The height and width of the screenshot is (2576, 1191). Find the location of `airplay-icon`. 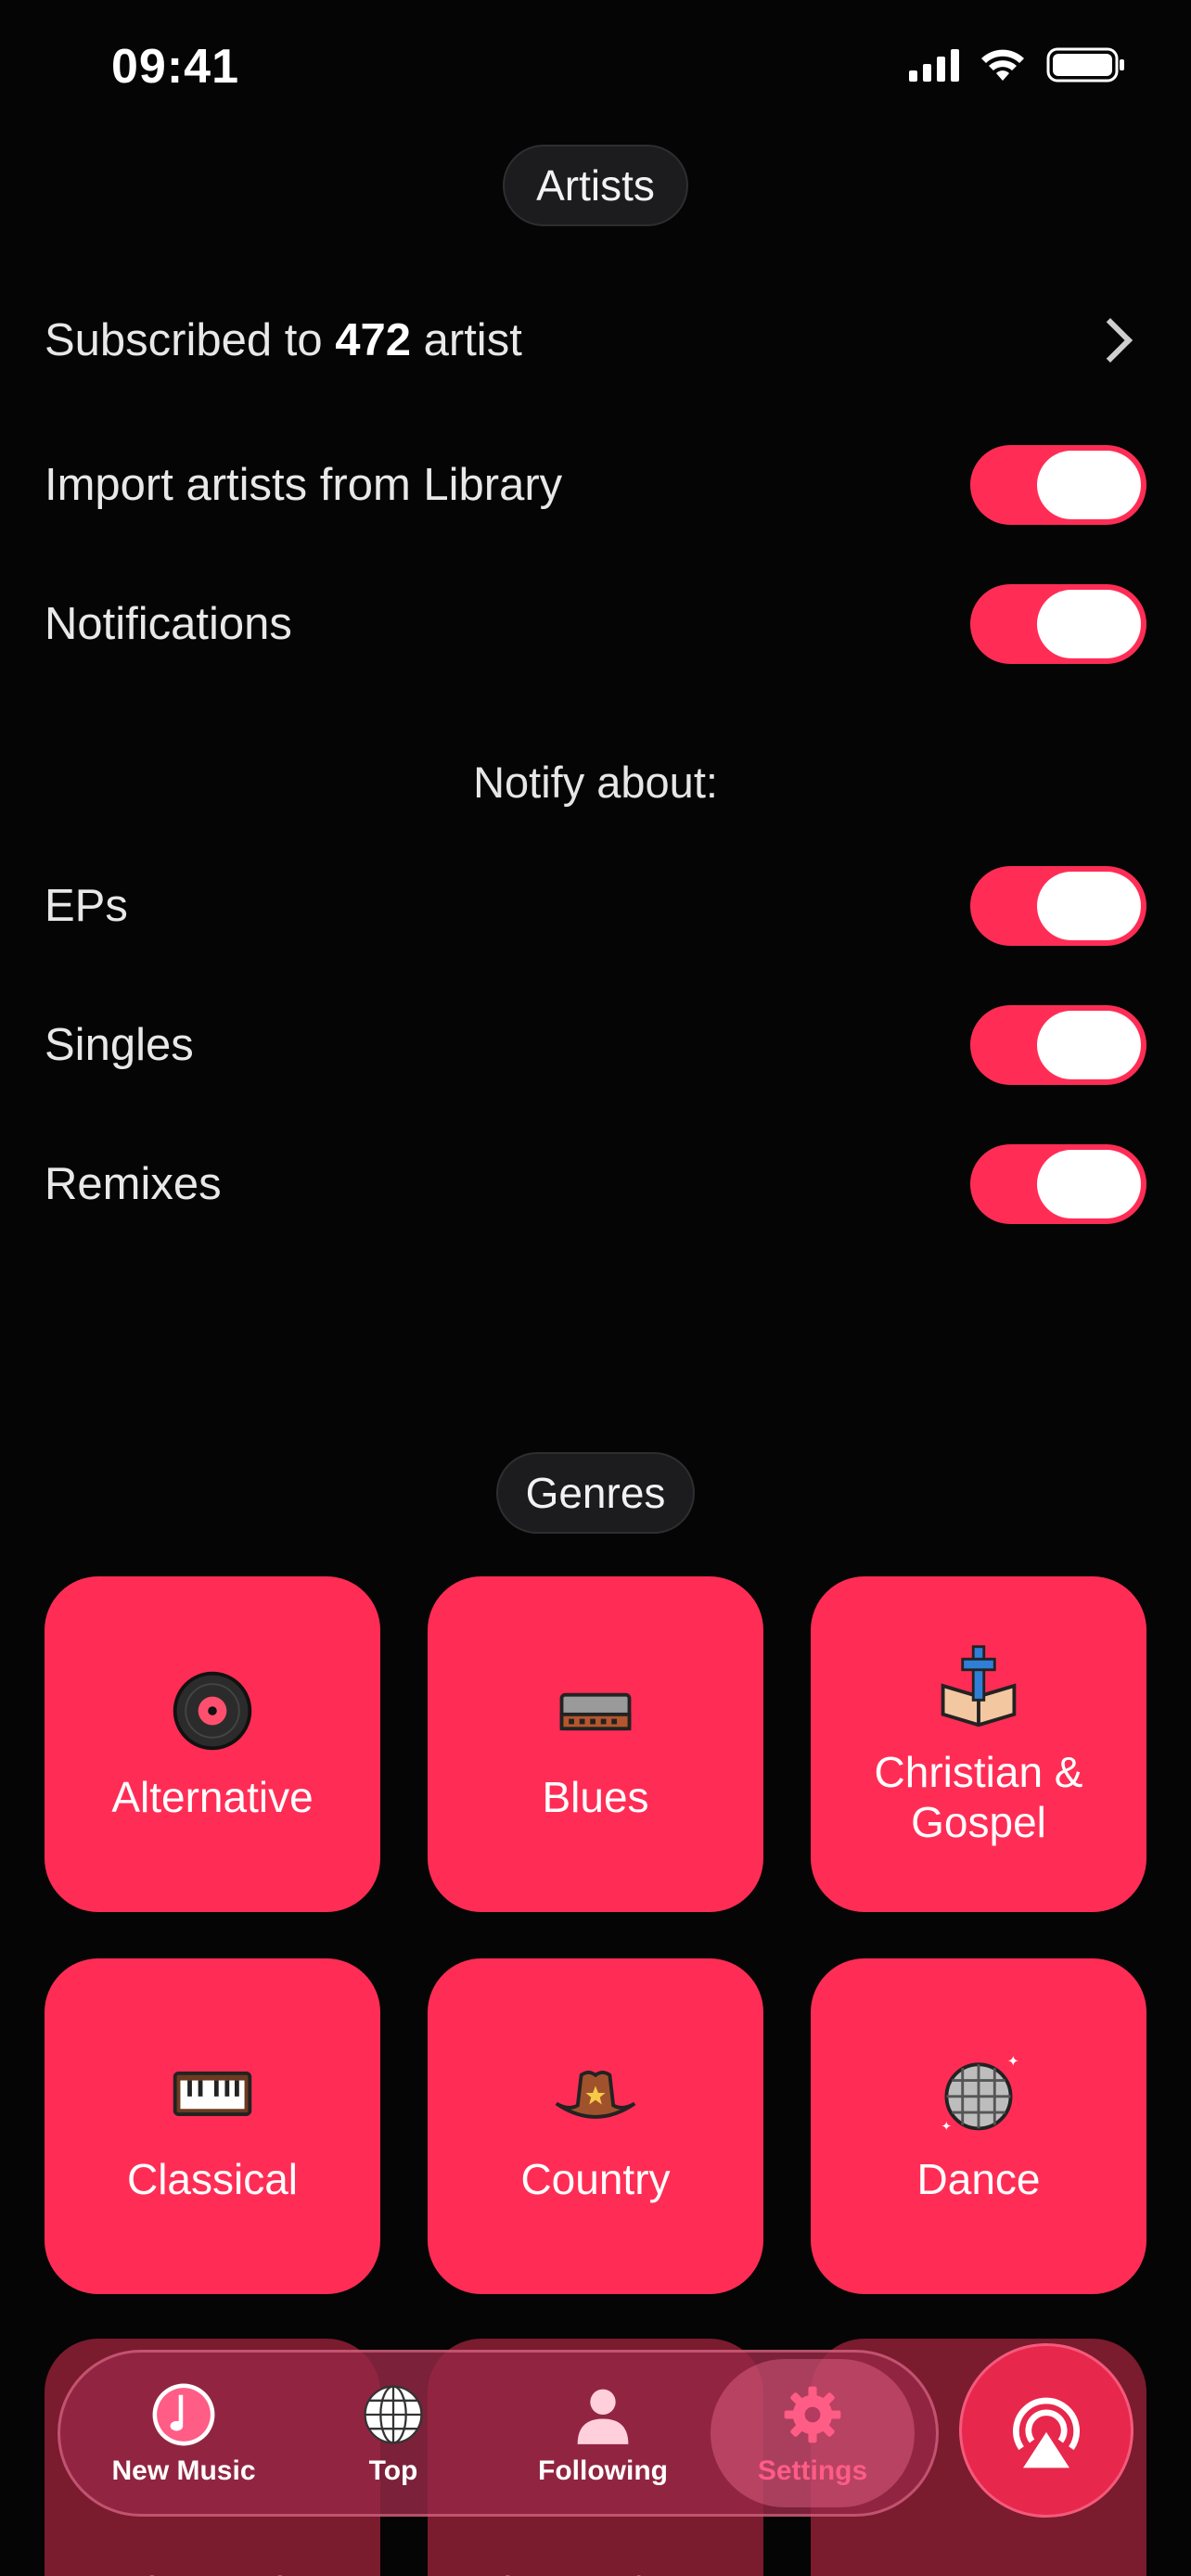

airplay-icon is located at coordinates (1047, 2433).